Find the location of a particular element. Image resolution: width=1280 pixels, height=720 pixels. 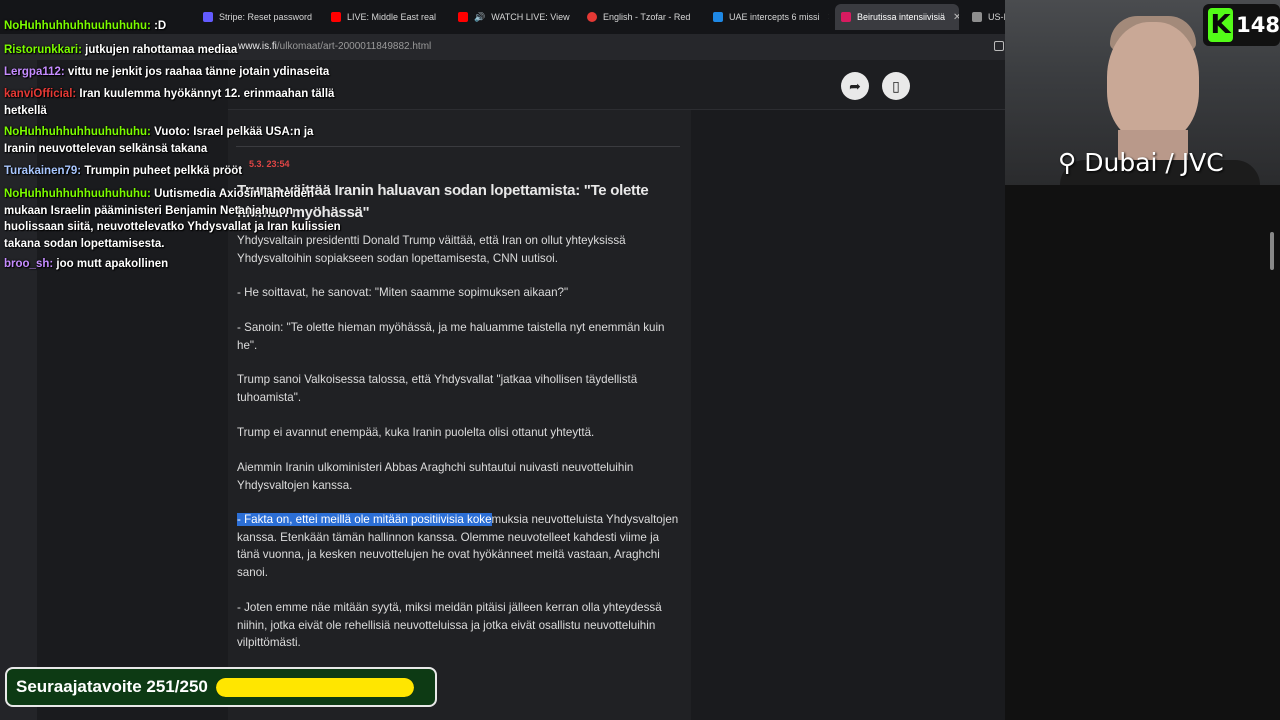

chat-username: broo_sh: is located at coordinates (28, 264).